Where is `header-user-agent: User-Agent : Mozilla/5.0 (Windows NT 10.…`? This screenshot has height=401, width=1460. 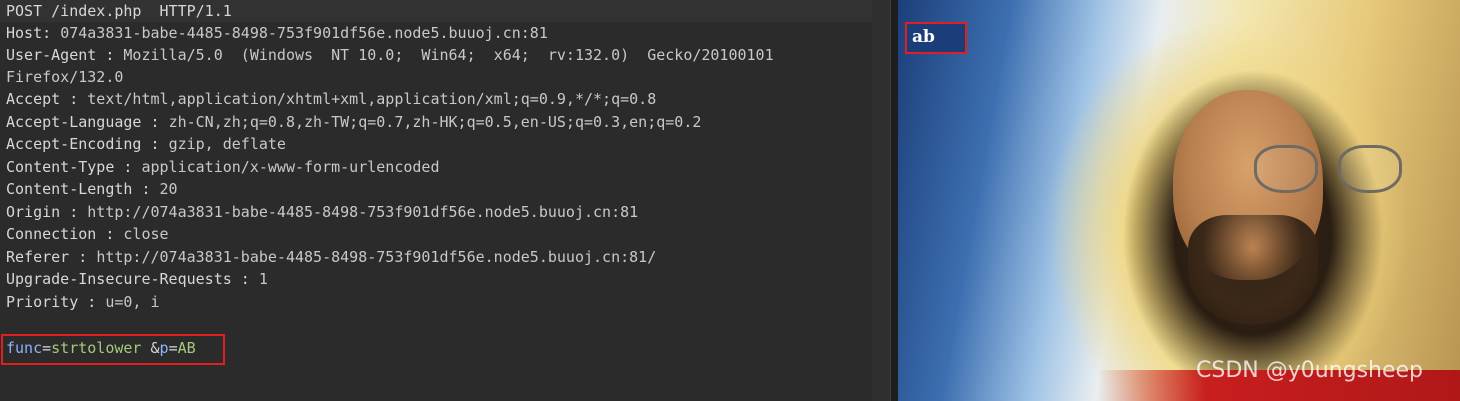 header-user-agent: User-Agent : Mozilla/5.0 (Windows NT 10.… is located at coordinates (390, 55).